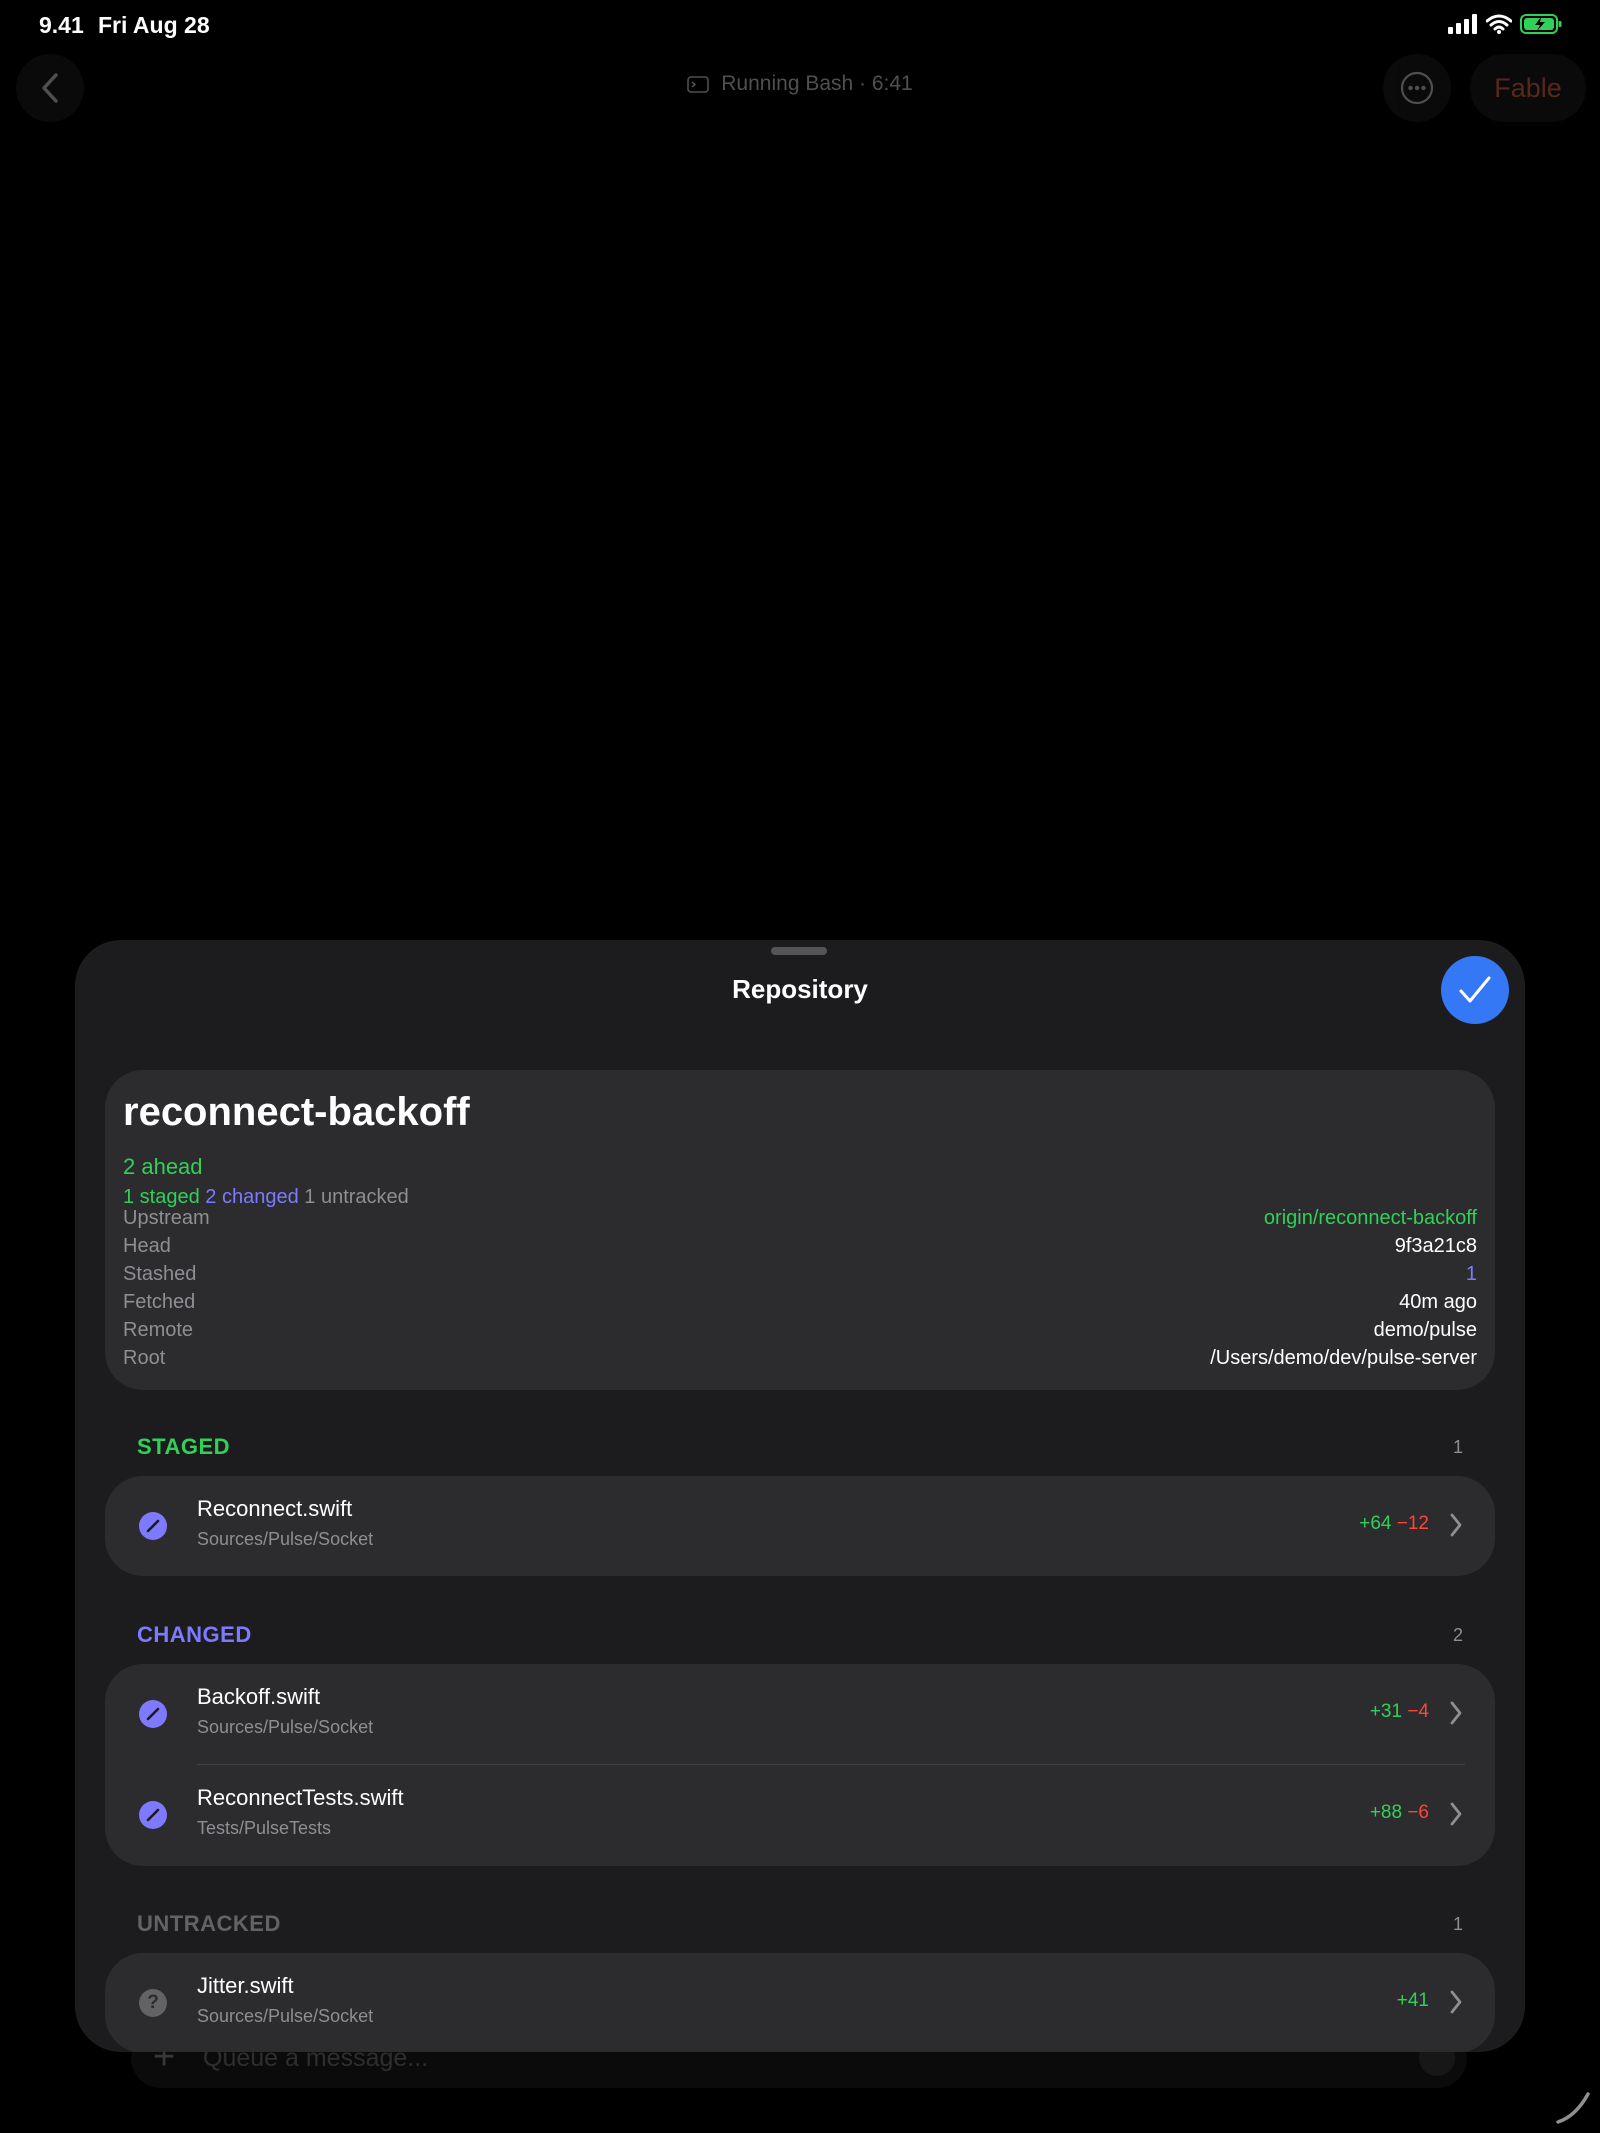 This screenshot has height=2133, width=1600. I want to click on more-icon, so click(1417, 88).